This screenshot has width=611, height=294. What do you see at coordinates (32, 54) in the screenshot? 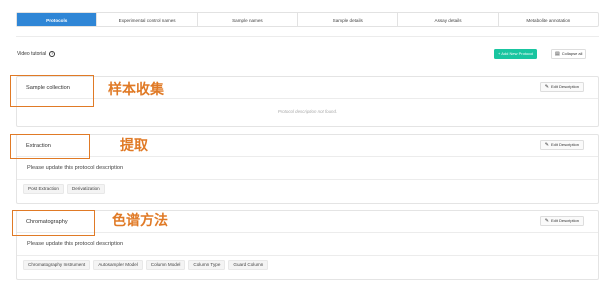
I see `video-tutorial-label: Video tutorial` at bounding box center [32, 54].